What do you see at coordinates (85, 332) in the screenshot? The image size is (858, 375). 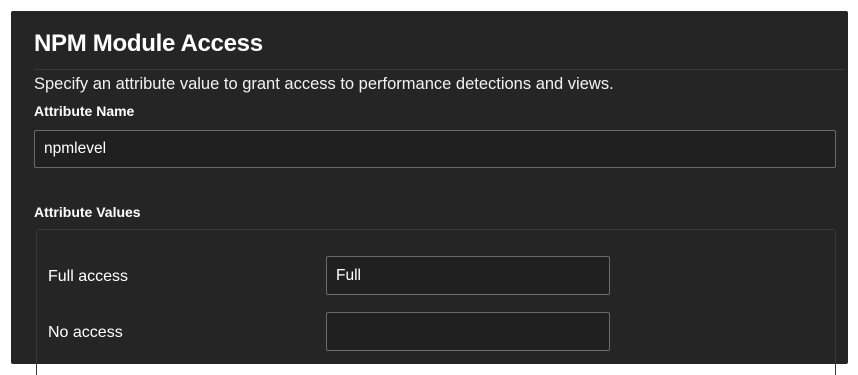 I see `no-access-label: No access` at bounding box center [85, 332].